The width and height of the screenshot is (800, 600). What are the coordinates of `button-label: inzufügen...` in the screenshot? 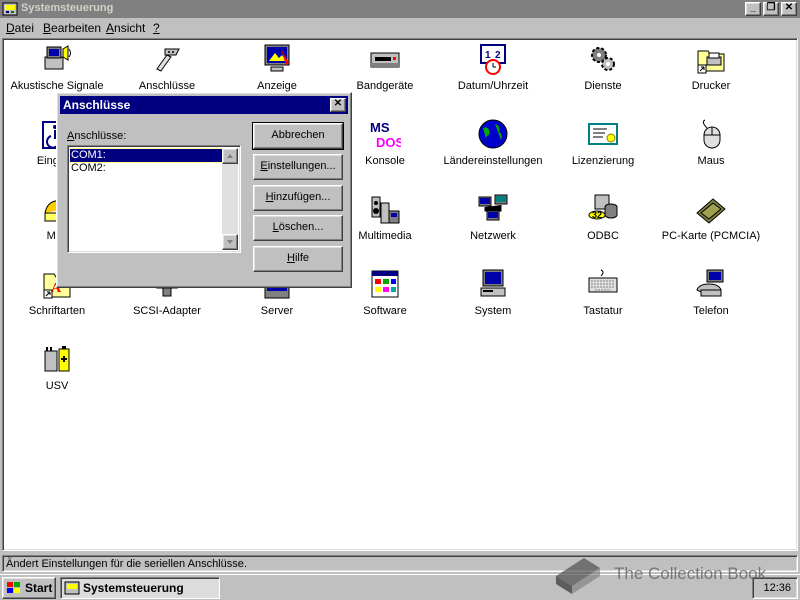 It's located at (302, 197).